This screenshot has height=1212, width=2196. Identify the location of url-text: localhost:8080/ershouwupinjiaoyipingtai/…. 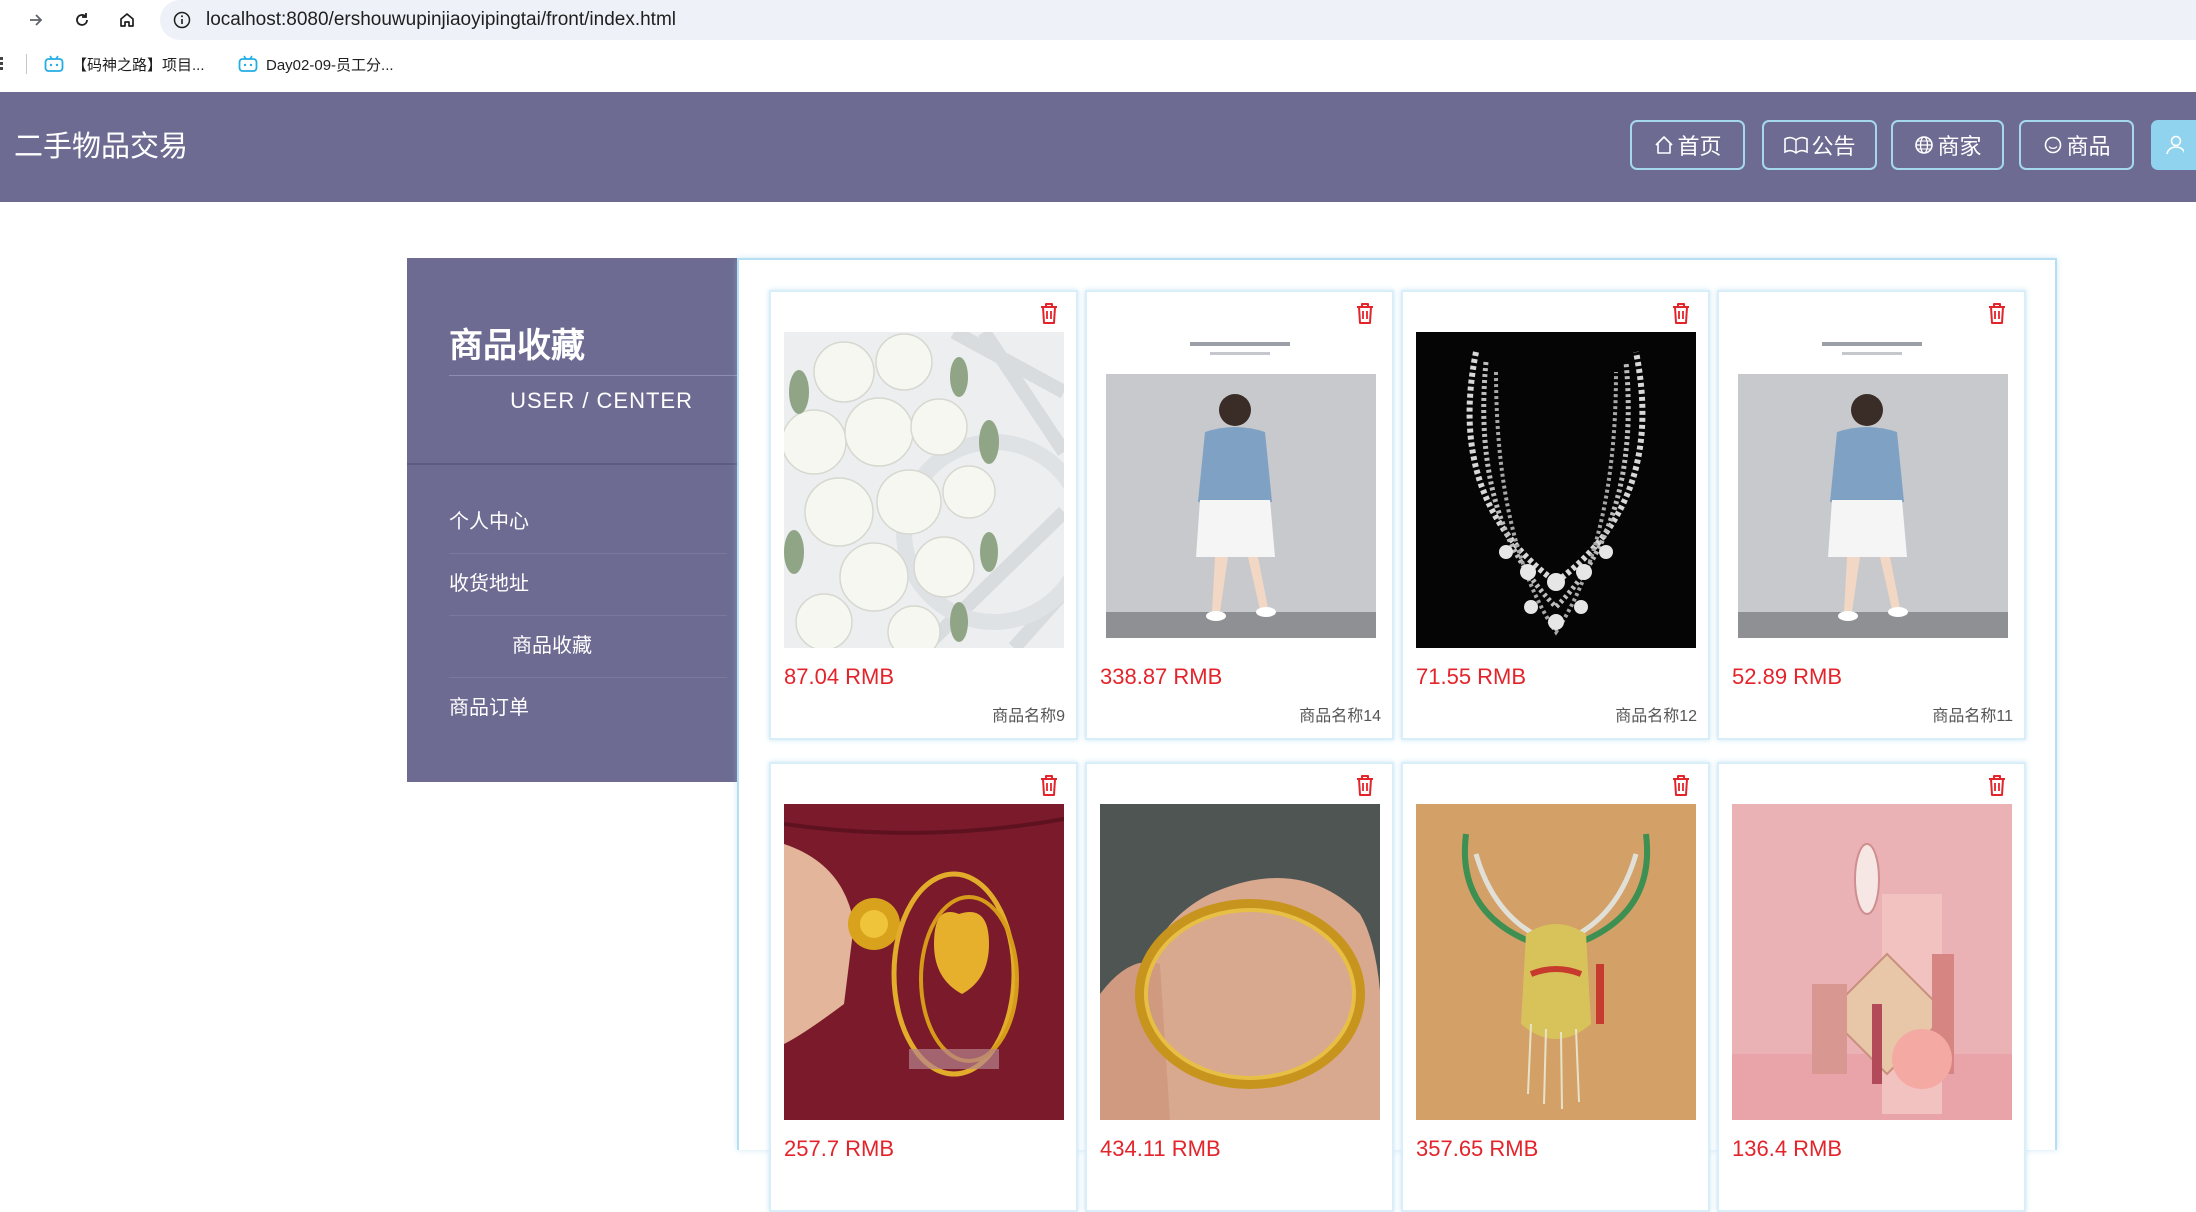
(441, 20).